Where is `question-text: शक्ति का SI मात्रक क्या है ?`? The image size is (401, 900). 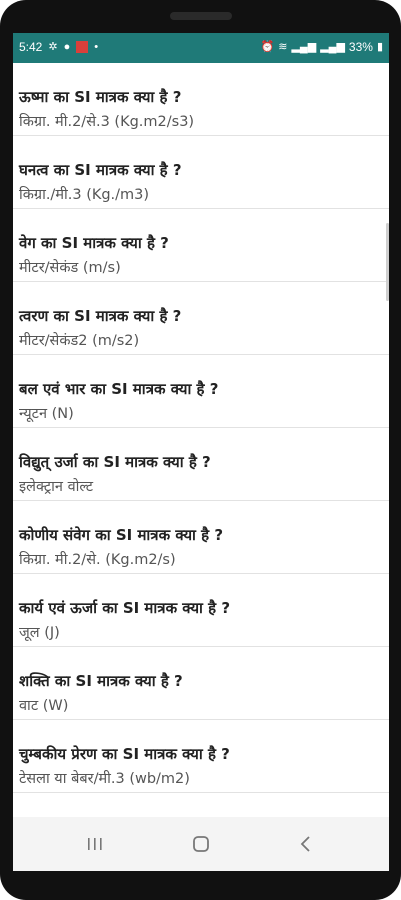 question-text: शक्ति का SI मात्रक क्या है ? is located at coordinates (101, 681).